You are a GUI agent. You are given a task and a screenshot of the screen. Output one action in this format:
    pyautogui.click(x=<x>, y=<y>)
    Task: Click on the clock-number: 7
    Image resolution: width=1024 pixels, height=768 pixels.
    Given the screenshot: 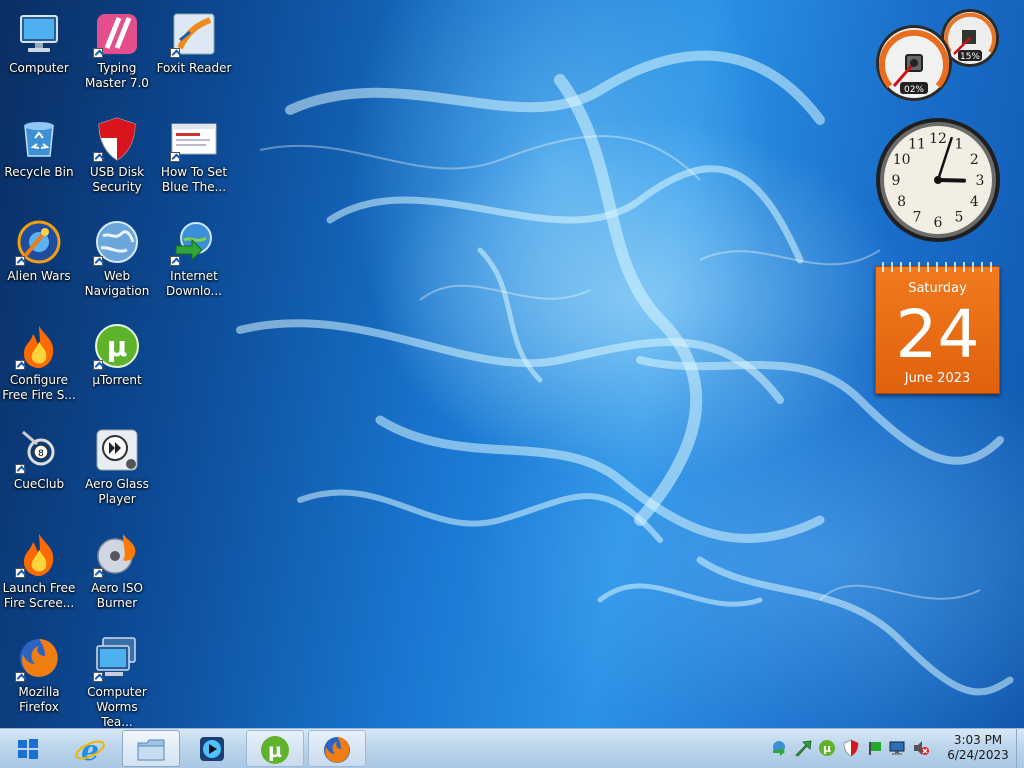 What is the action you would take?
    pyautogui.click(x=917, y=217)
    